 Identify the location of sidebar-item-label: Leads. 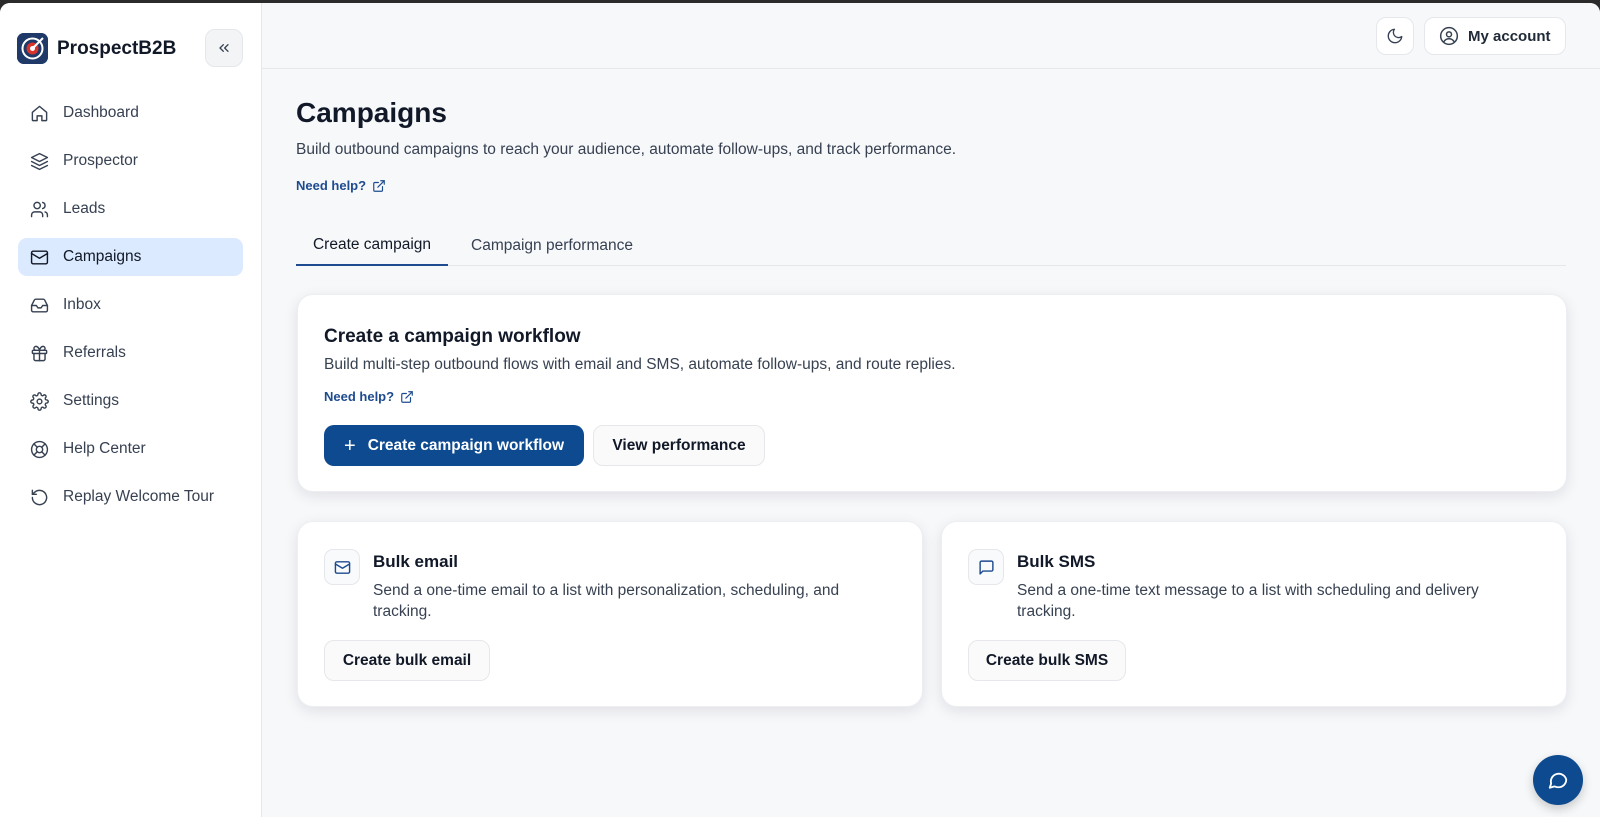
(84, 208).